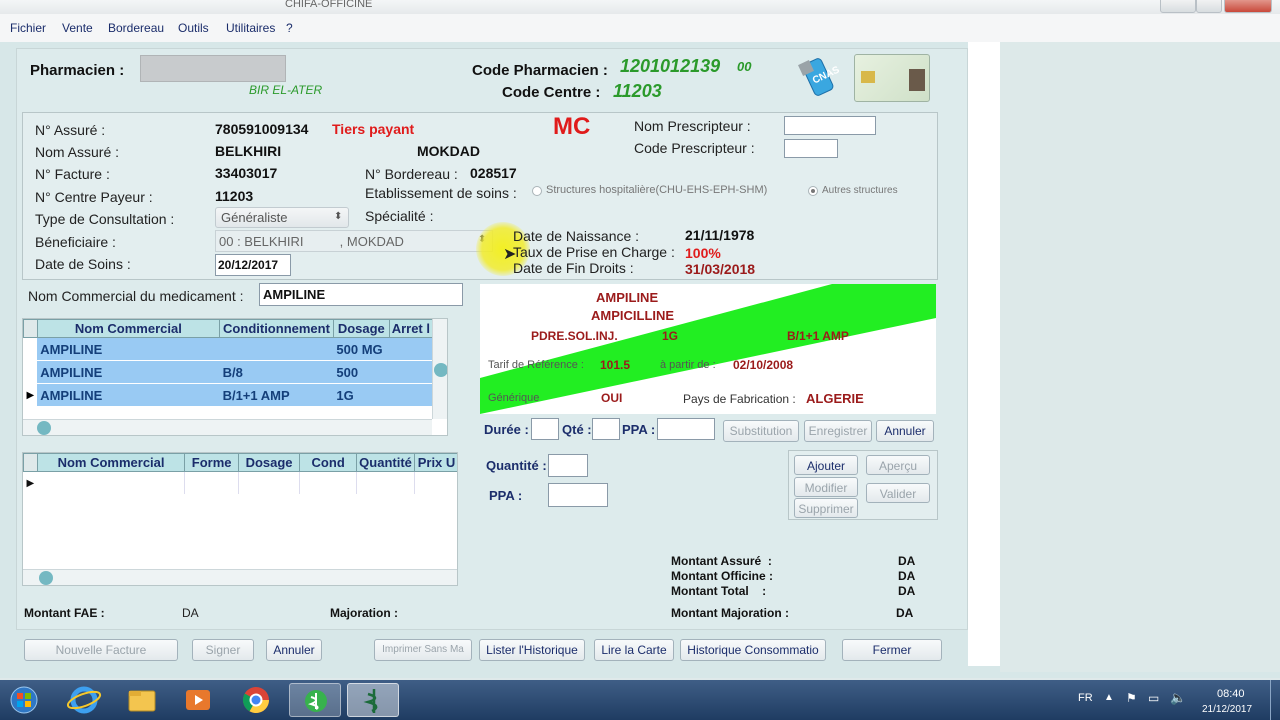 The width and height of the screenshot is (1280, 720). Describe the element at coordinates (386, 462) in the screenshot. I see `col-quantite: Quantité` at that location.